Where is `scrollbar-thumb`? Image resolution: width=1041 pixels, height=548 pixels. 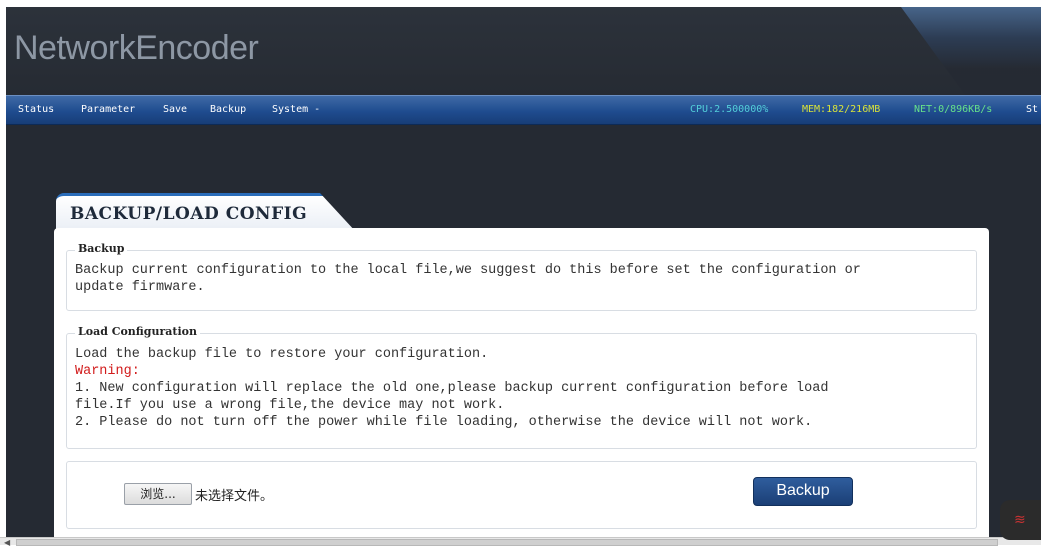 scrollbar-thumb is located at coordinates (507, 542).